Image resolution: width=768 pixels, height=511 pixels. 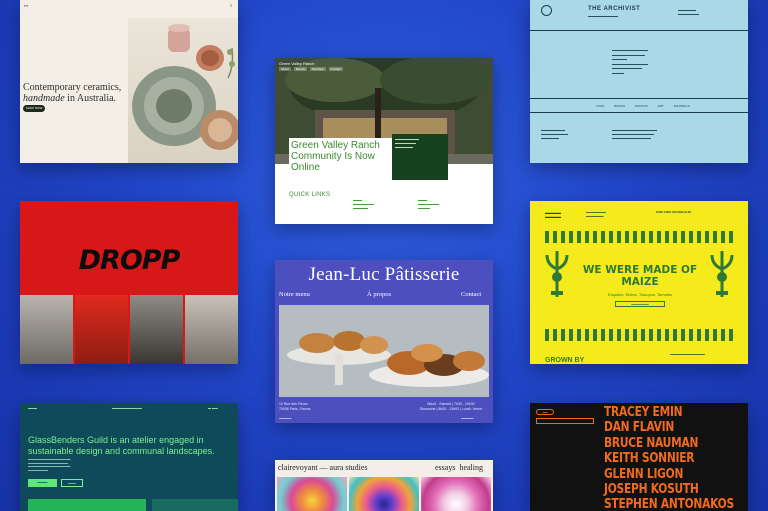 What do you see at coordinates (185, 87) in the screenshot?
I see `ceramics-illustration` at bounding box center [185, 87].